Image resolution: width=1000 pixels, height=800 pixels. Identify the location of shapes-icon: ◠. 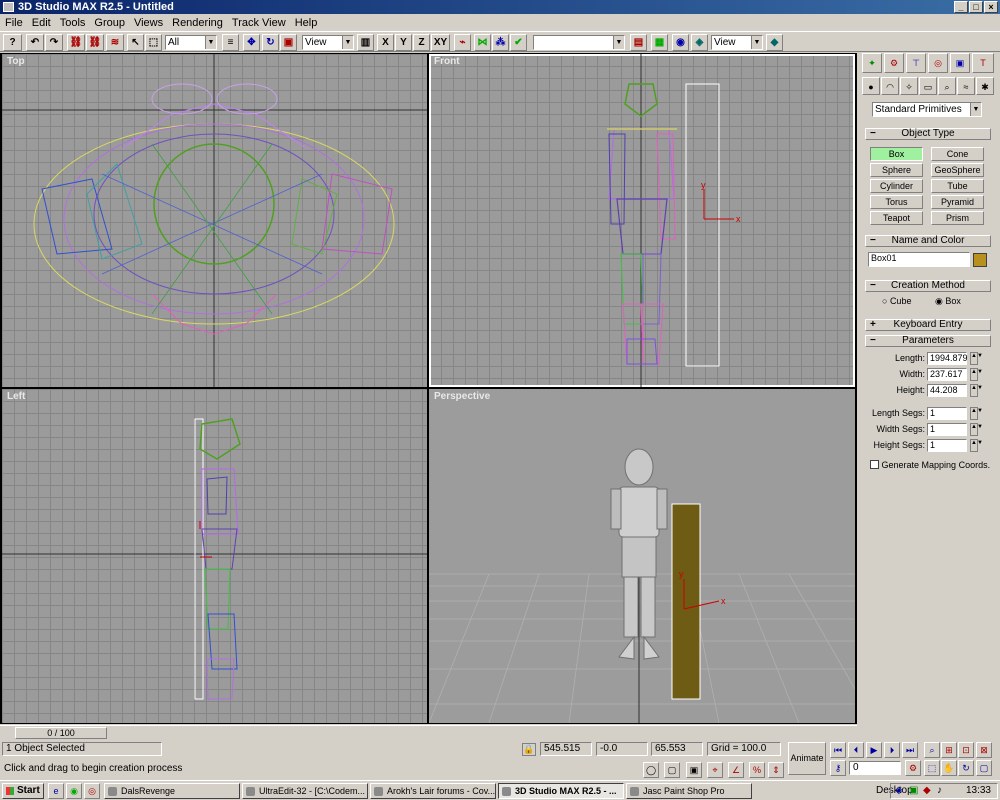
(890, 86).